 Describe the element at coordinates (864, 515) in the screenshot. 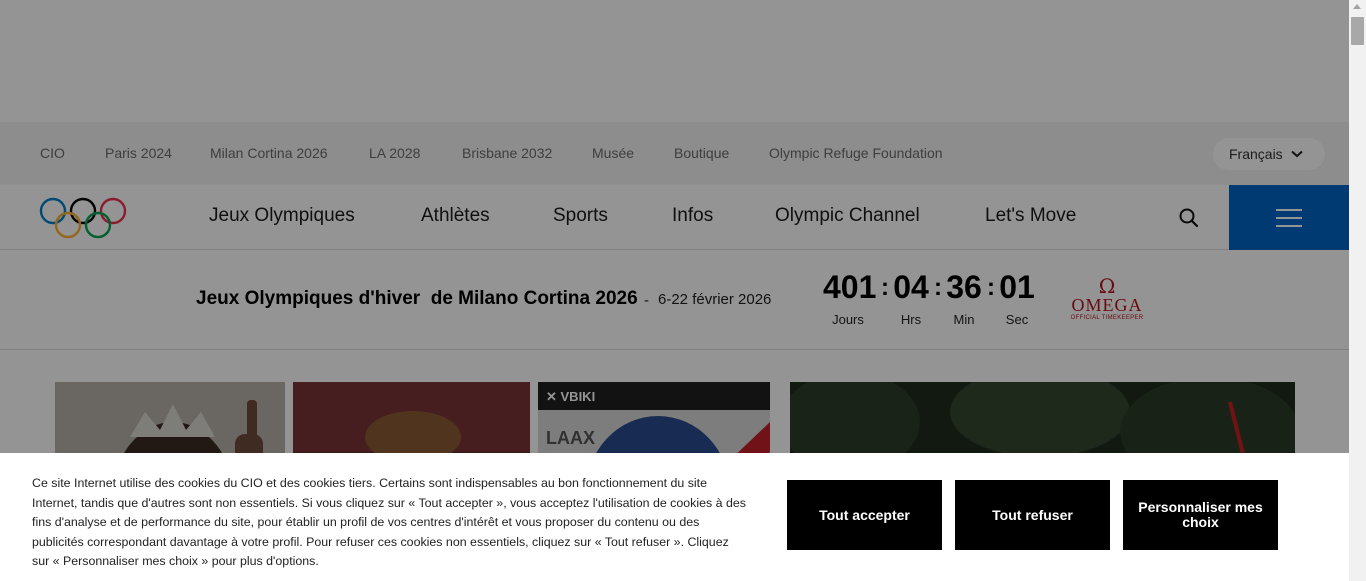

I see `accept-all-cookies-button: Tout accepter` at that location.